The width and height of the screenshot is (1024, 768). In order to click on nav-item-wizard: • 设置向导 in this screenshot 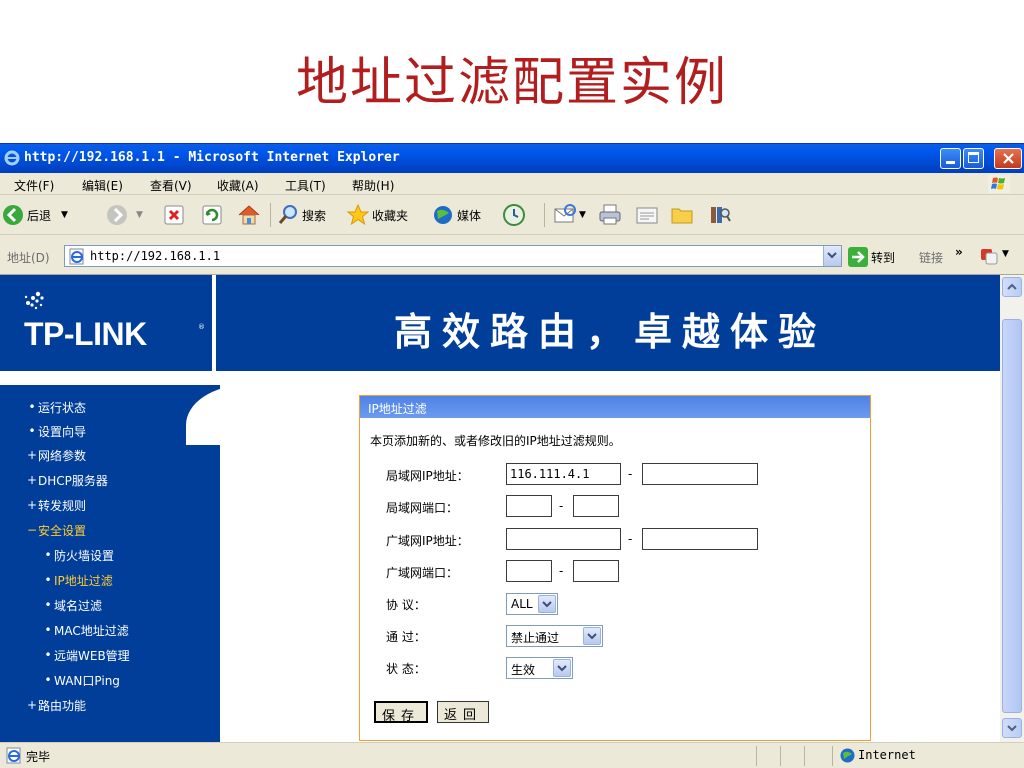, I will do `click(56, 431)`.